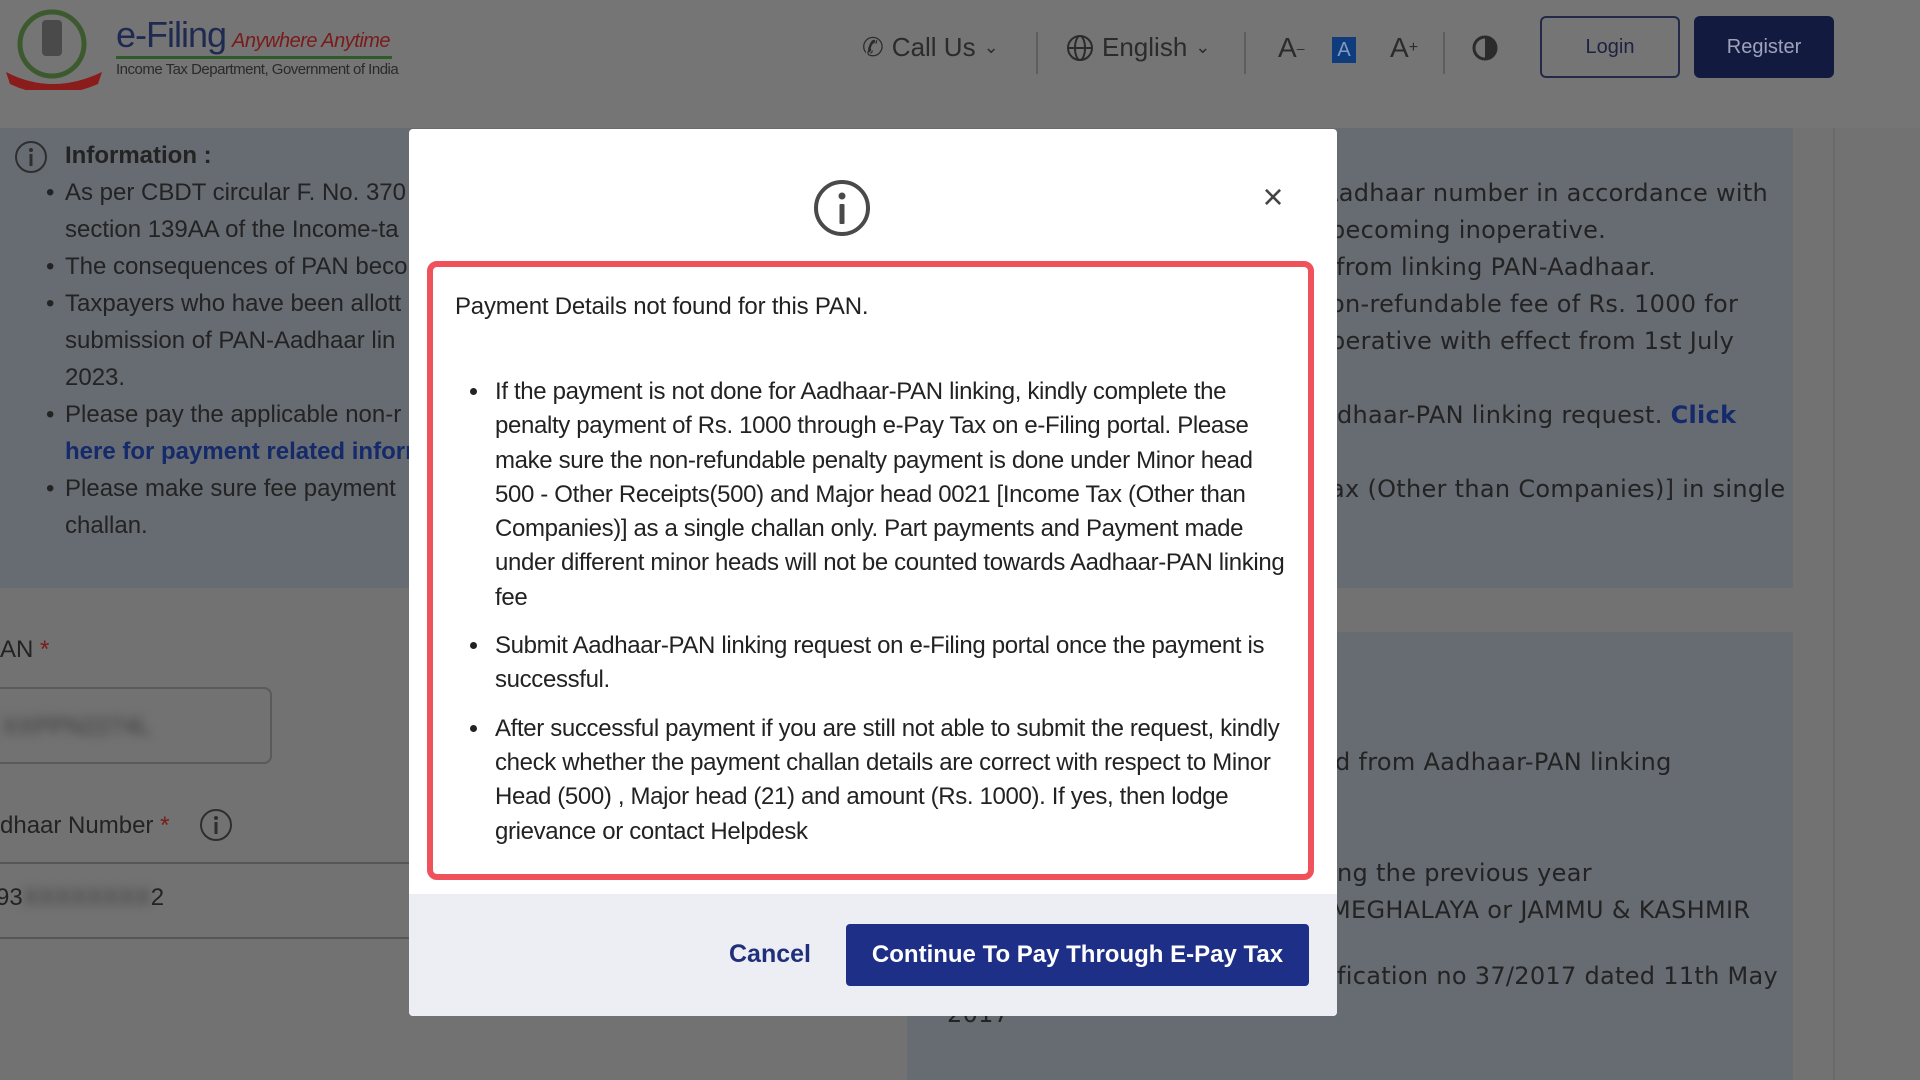  I want to click on info-line: adhaar-PAN linking request. Click, so click(1529, 415).